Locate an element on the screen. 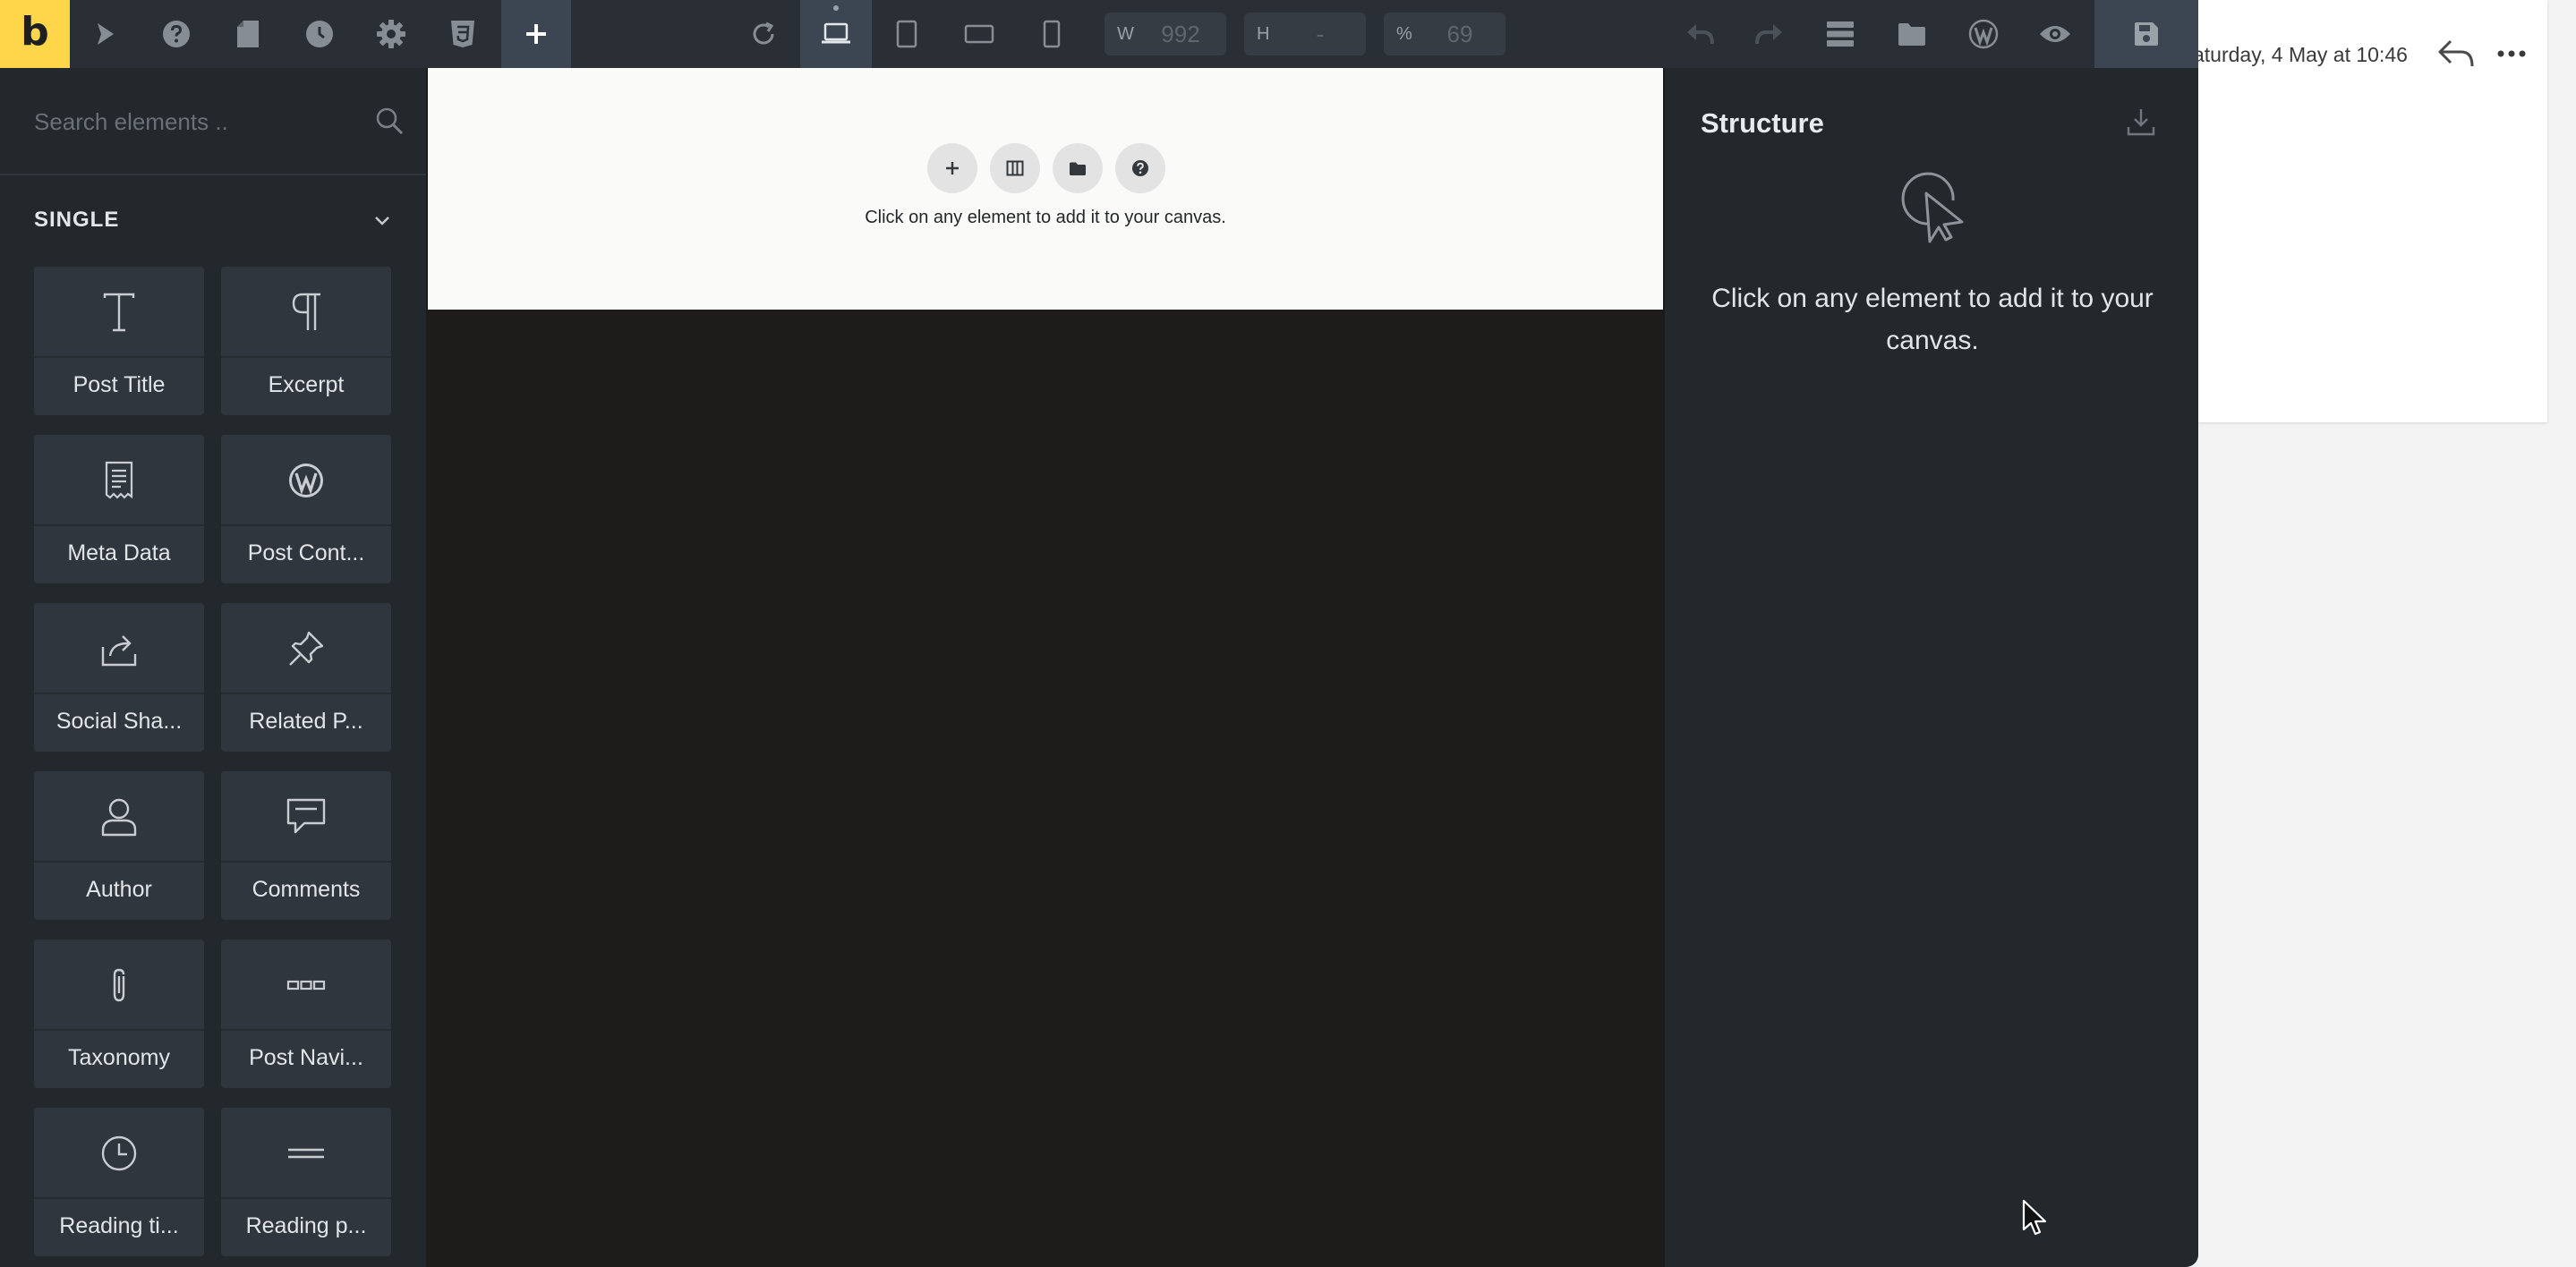 This screenshot has width=2576, height=1267. more-options-icon is located at coordinates (2511, 54).